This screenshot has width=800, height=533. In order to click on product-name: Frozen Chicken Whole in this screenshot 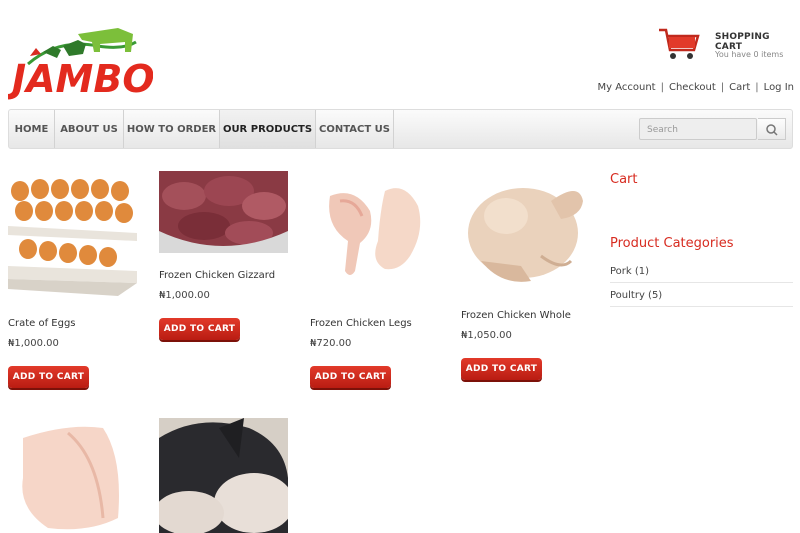, I will do `click(516, 315)`.